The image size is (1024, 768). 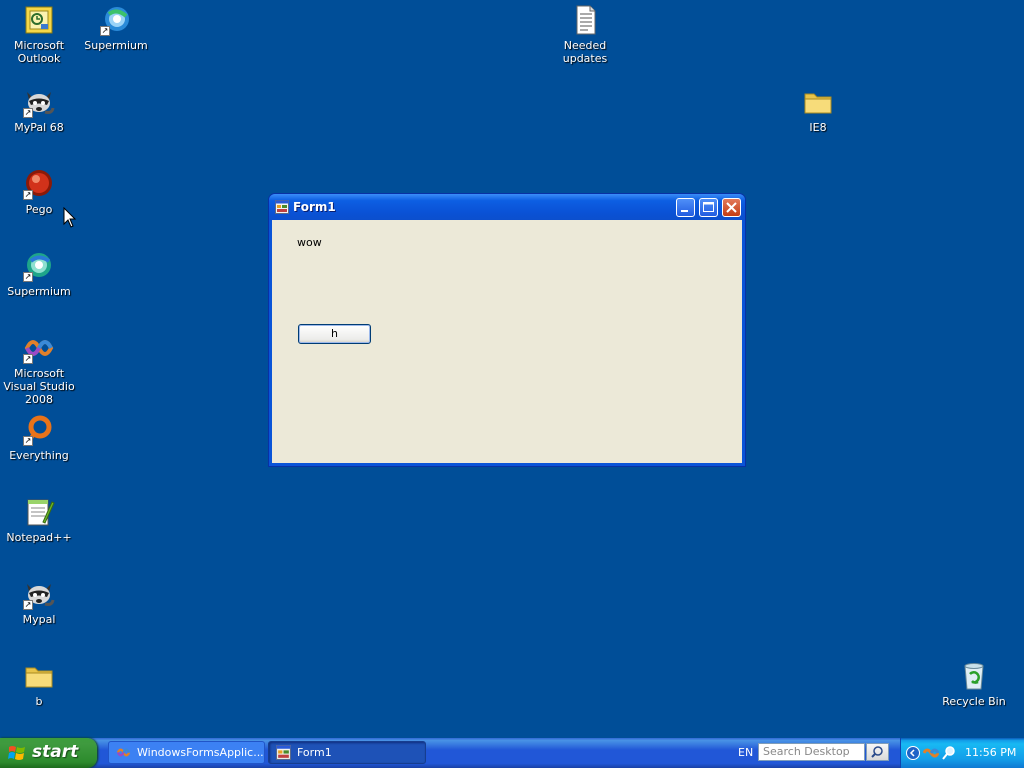 What do you see at coordinates (974, 701) in the screenshot?
I see `desktop-icon-label: Recycle Bin` at bounding box center [974, 701].